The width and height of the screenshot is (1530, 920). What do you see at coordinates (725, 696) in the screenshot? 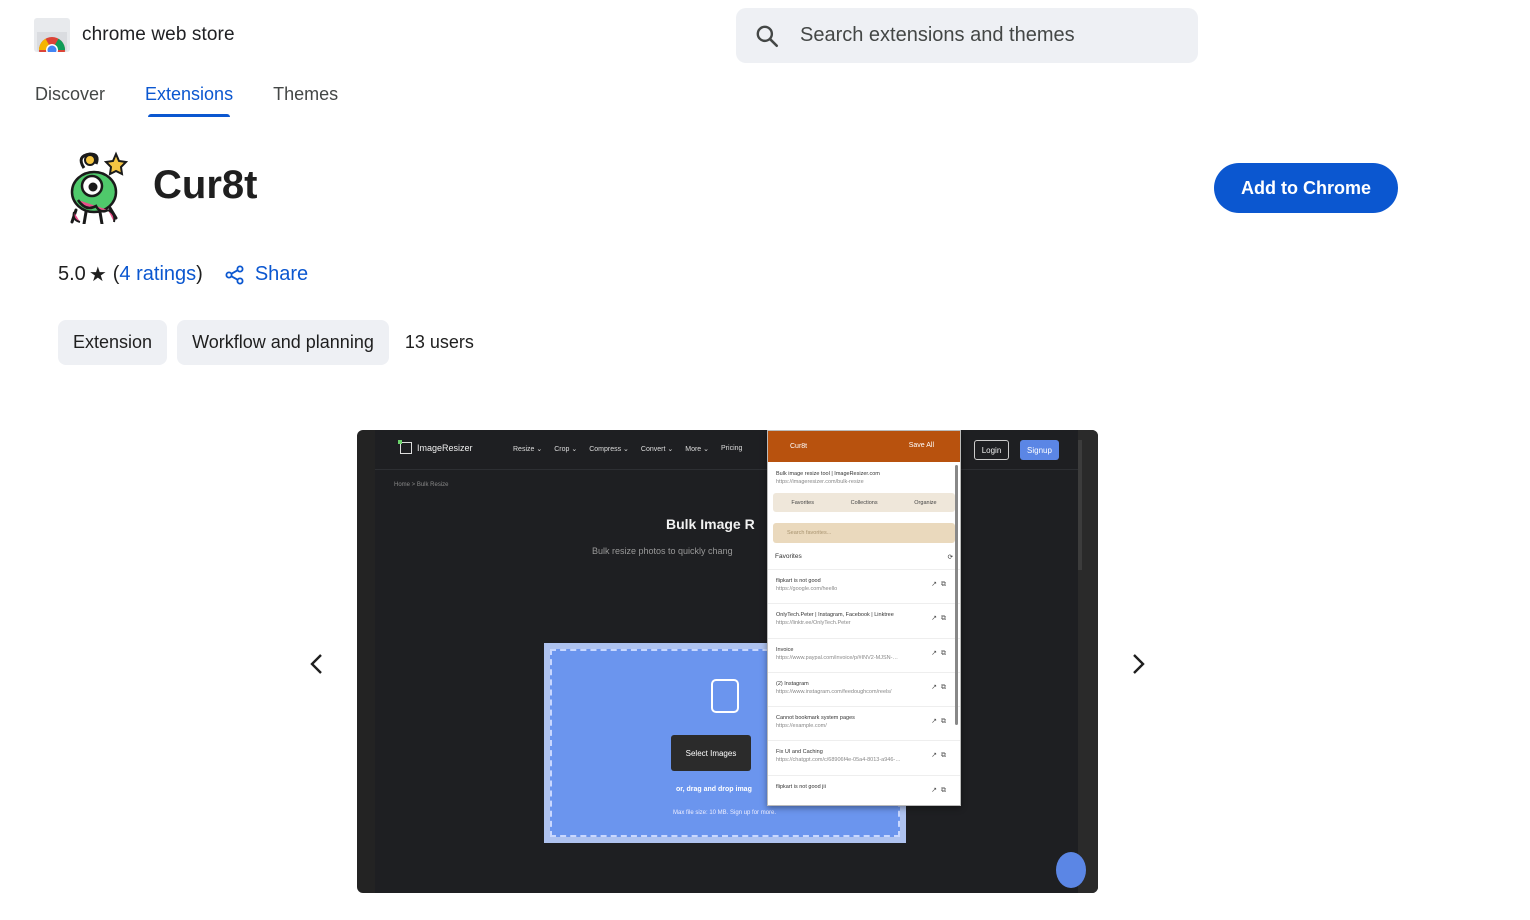
I see `image-icon` at bounding box center [725, 696].